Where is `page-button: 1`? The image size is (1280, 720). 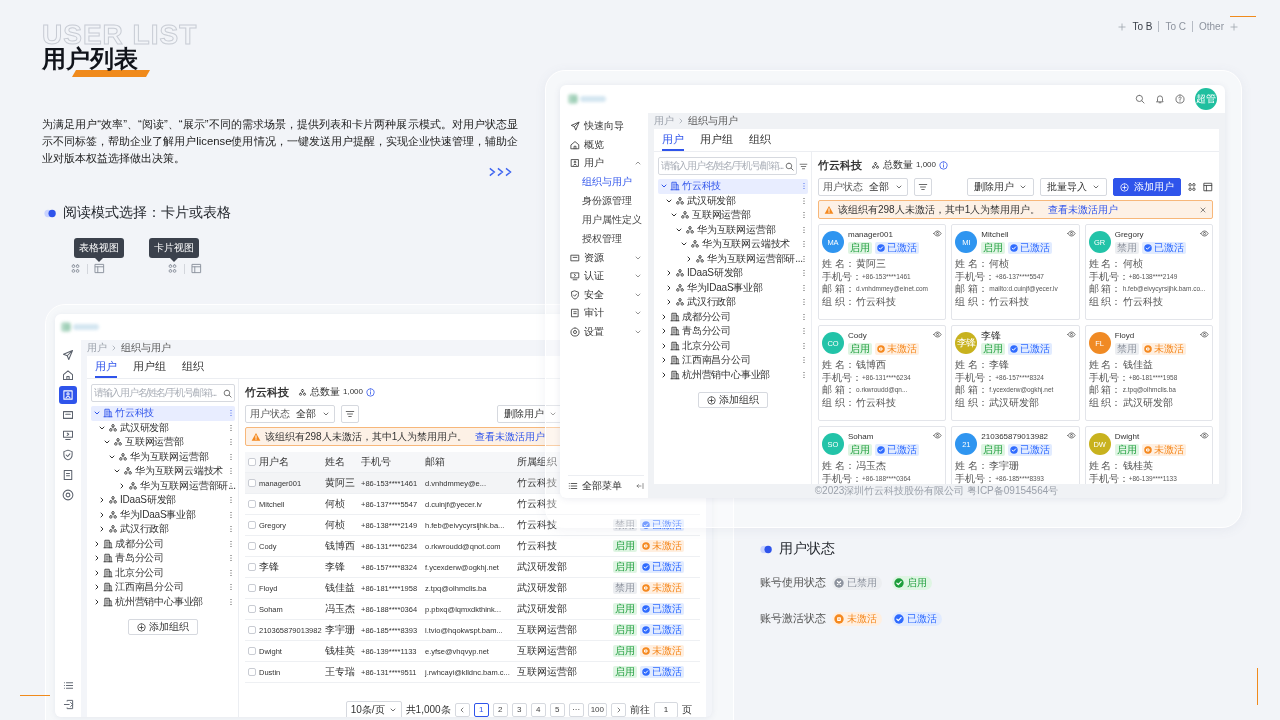
page-button: 1 is located at coordinates (481, 710).